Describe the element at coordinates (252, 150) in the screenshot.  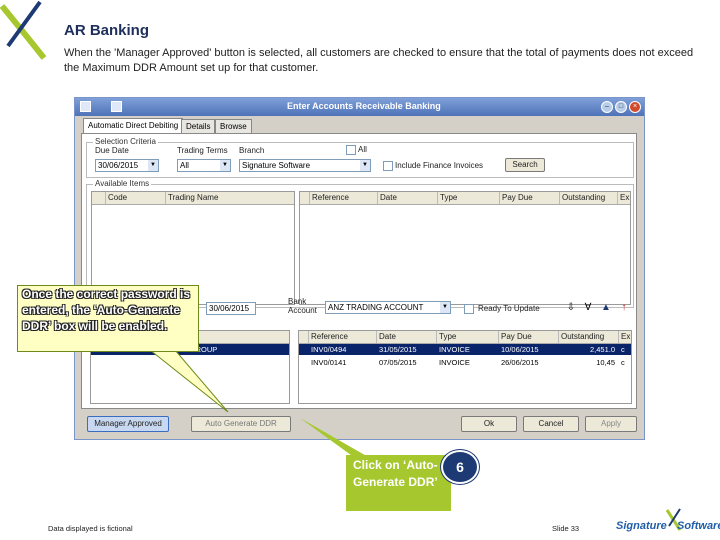
I see `branch-label: Branch` at that location.